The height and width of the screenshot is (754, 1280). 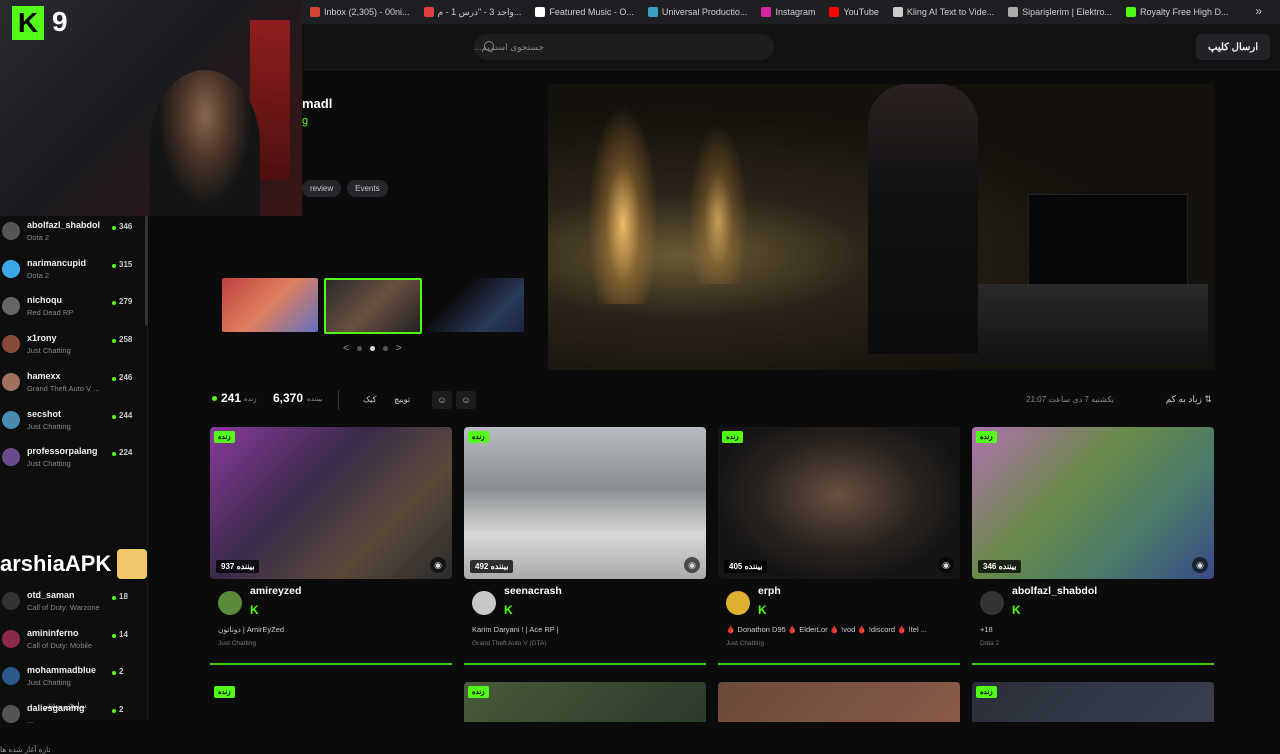 What do you see at coordinates (70, 311) in the screenshot?
I see `sidebar-channel-item: nichoqu Red Dead RP 279` at bounding box center [70, 311].